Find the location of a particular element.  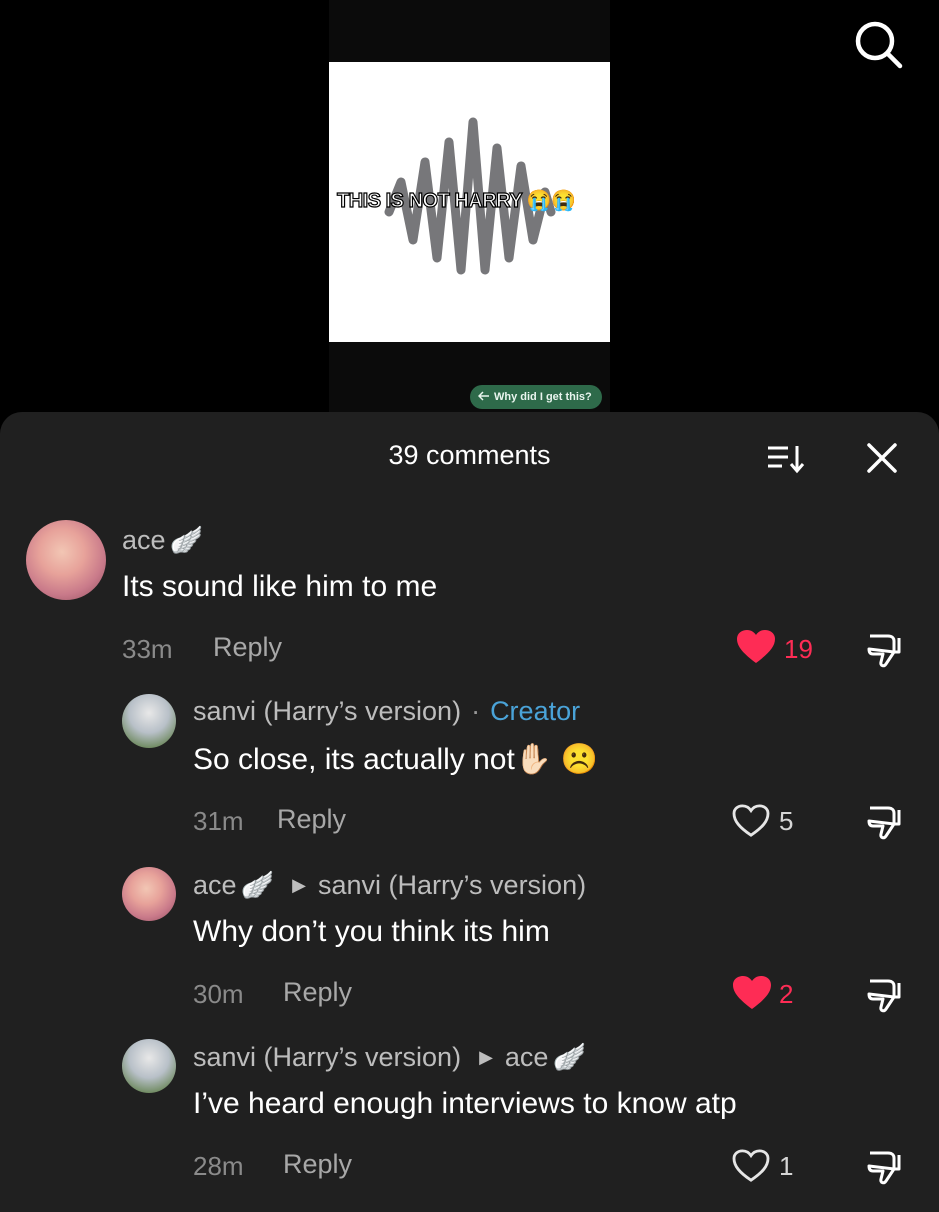

comment-text: Why don’t you think its him is located at coordinates (371, 931).